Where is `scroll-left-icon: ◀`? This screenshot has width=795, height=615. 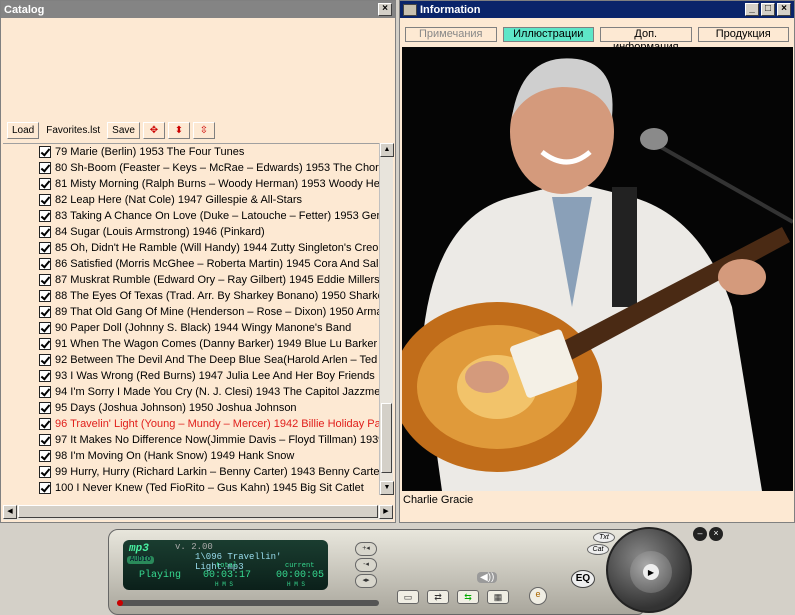 scroll-left-icon: ◀ is located at coordinates (10, 512).